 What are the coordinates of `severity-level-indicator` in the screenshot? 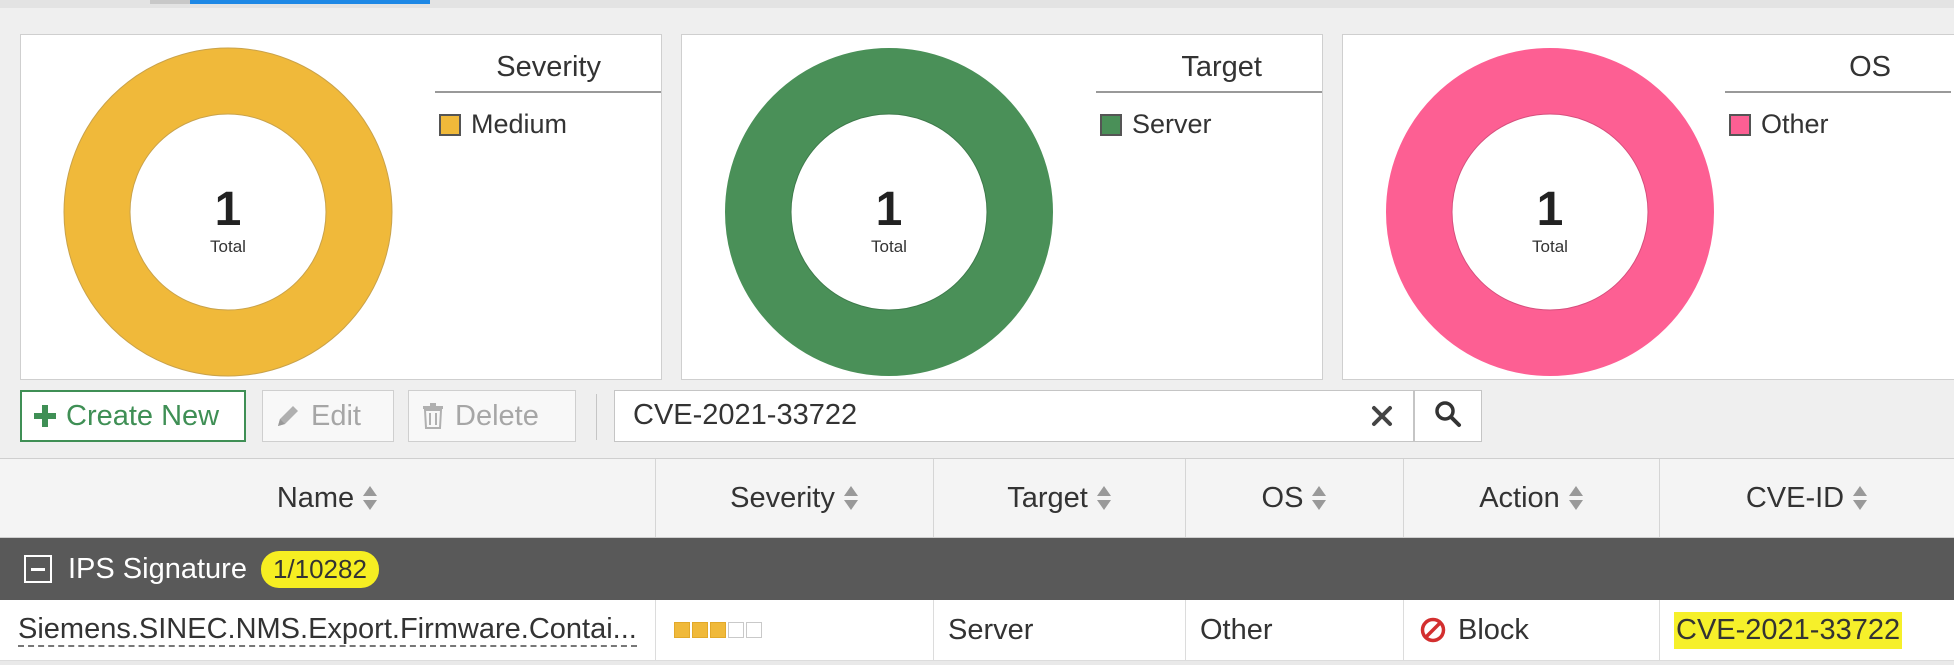 It's located at (718, 630).